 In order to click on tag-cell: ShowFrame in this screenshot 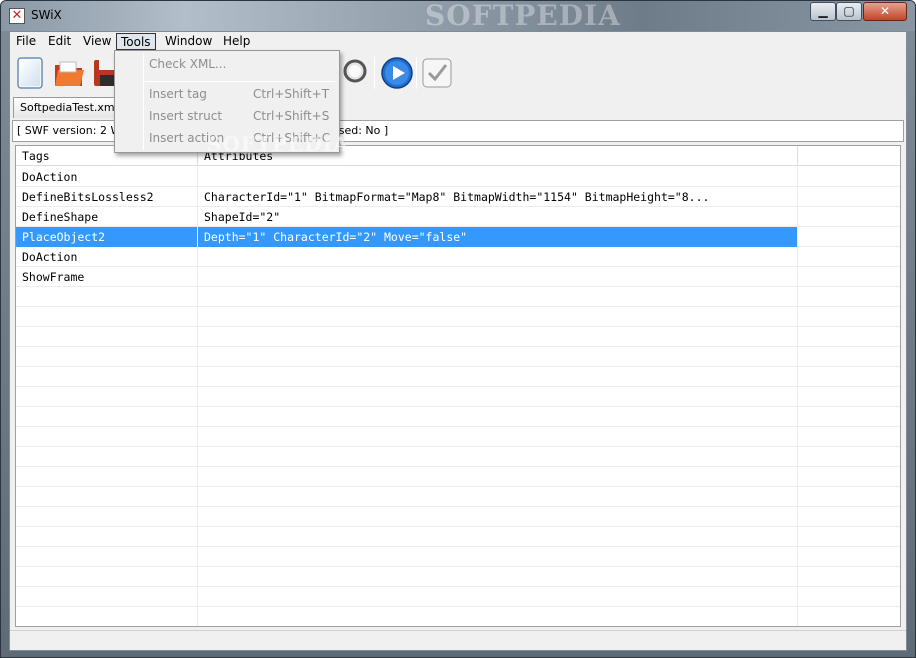, I will do `click(107, 277)`.